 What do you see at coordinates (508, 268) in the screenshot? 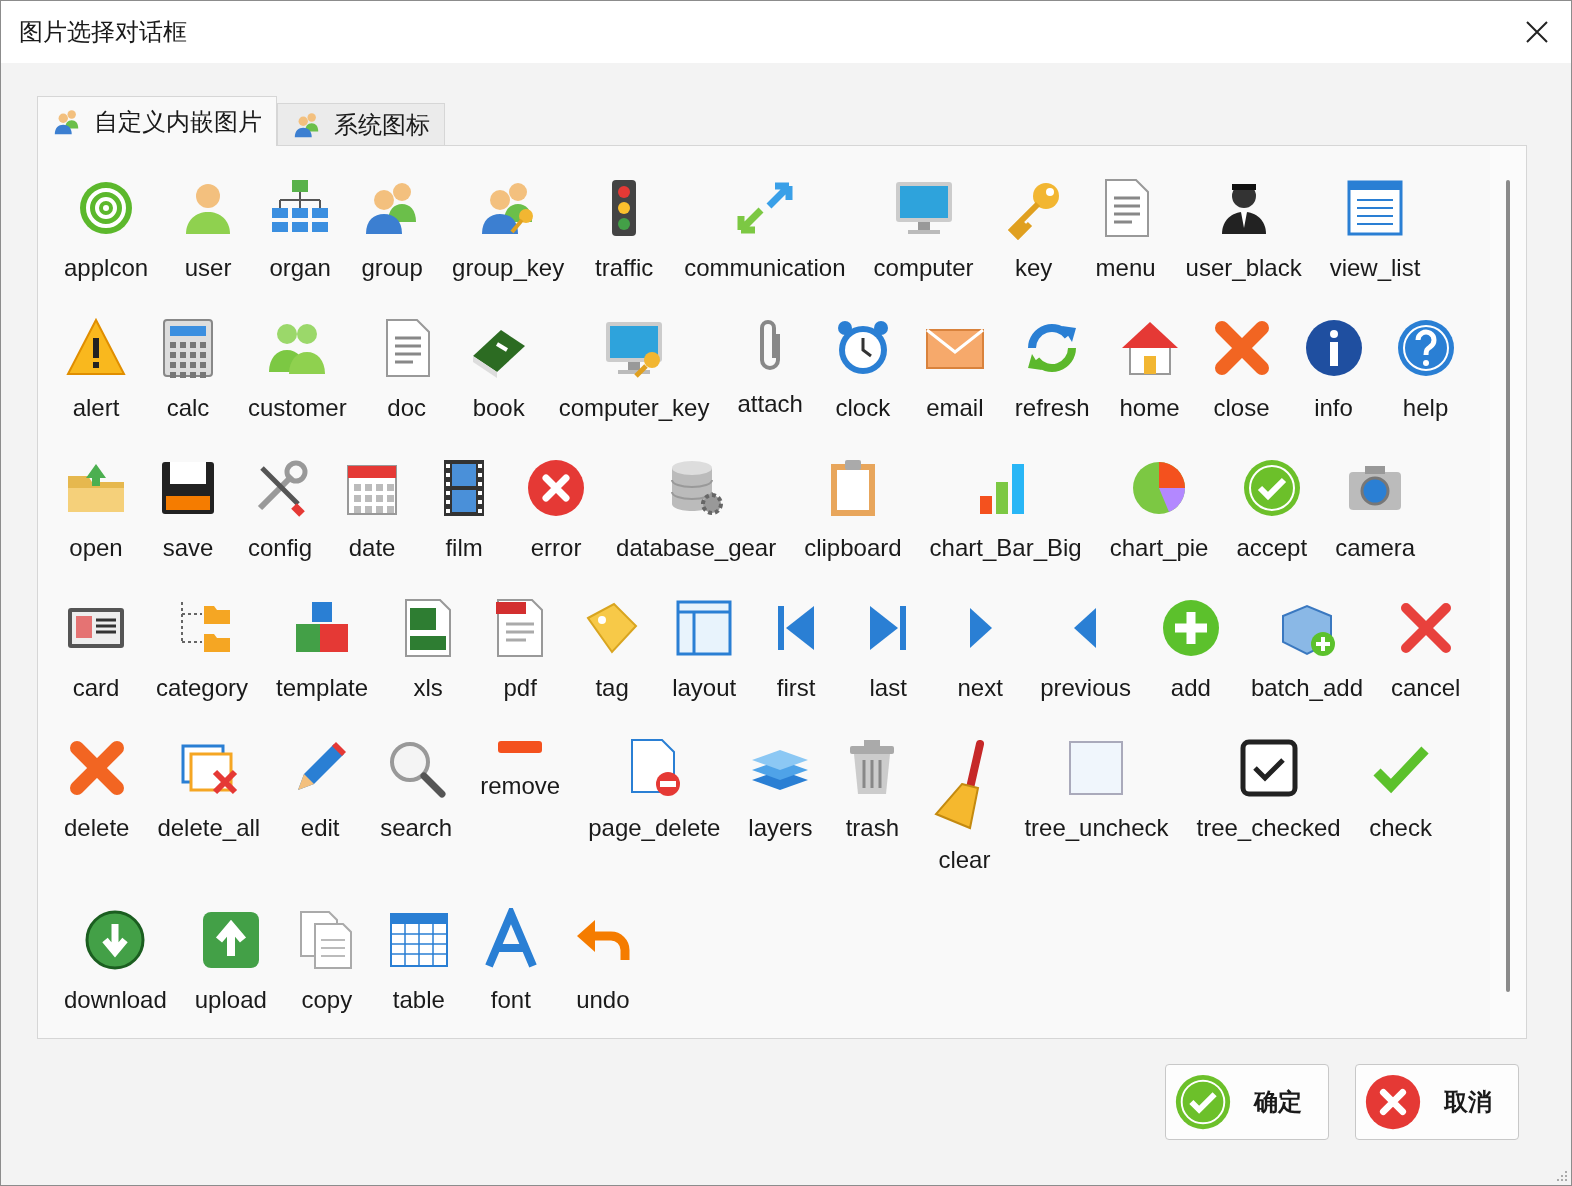
I see `icon-label: group_key` at bounding box center [508, 268].